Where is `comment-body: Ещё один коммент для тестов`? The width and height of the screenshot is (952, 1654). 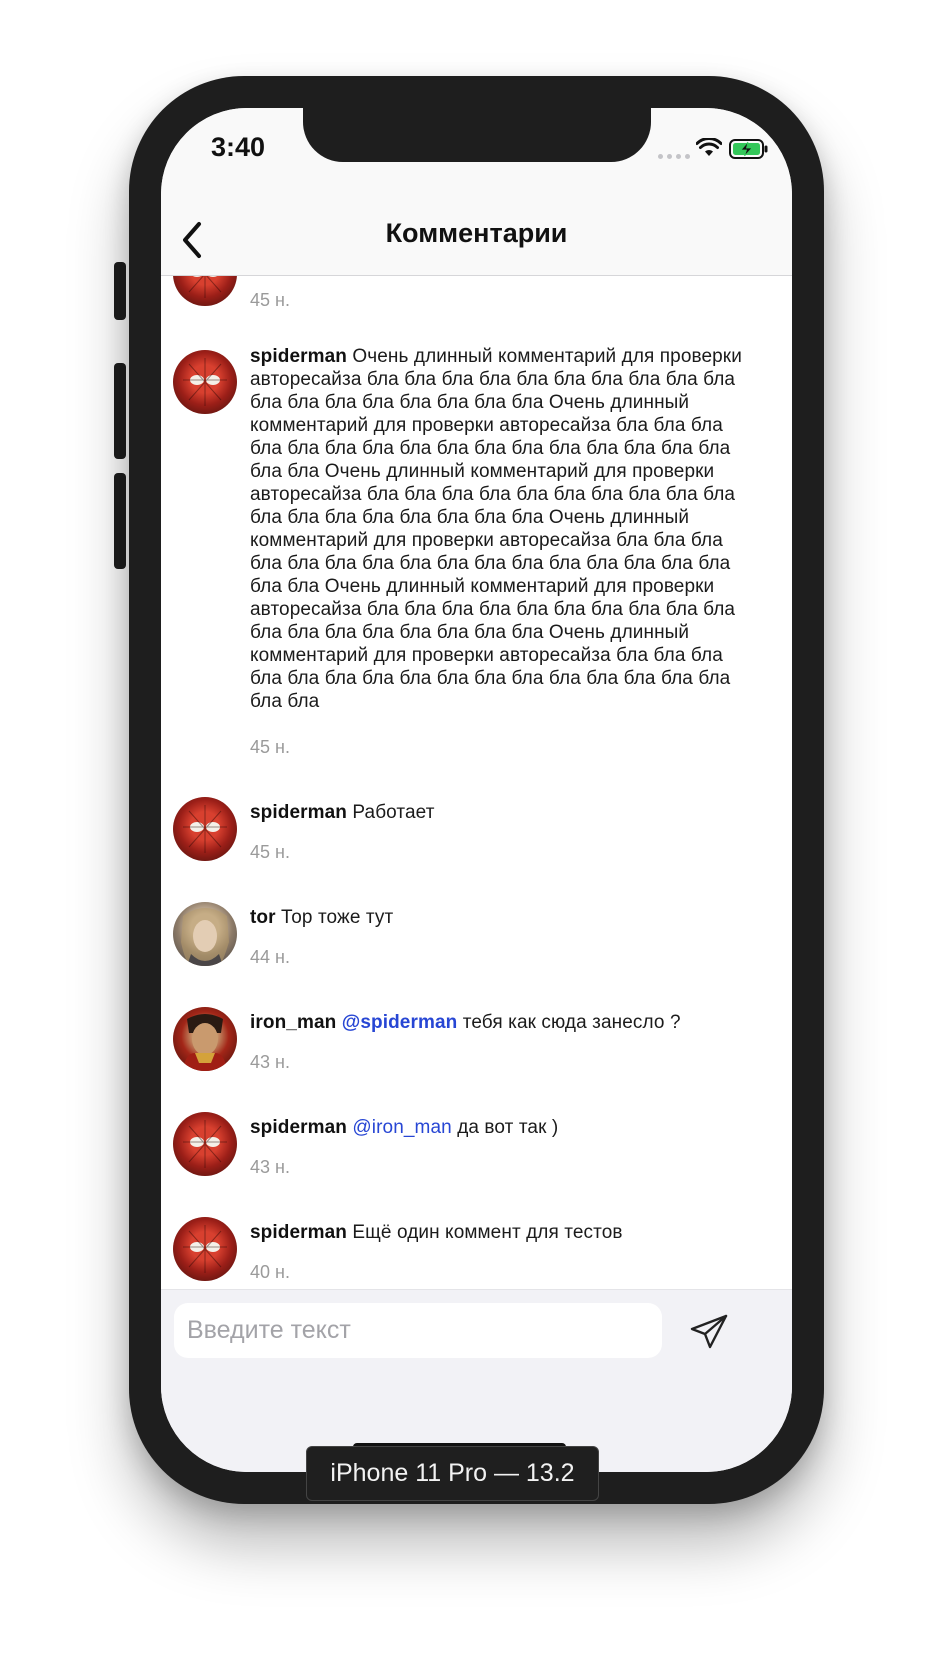
comment-body: Ещё один коммент для тестов is located at coordinates (487, 1232).